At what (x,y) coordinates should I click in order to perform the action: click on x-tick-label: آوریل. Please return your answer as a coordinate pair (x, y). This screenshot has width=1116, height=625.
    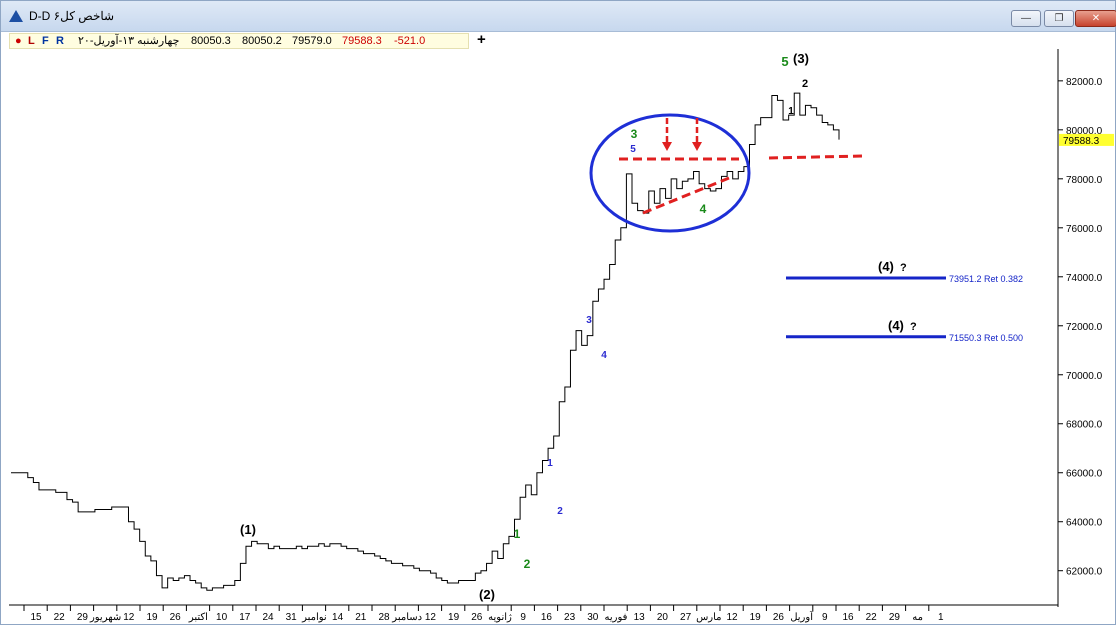
    Looking at the image, I should click on (802, 616).